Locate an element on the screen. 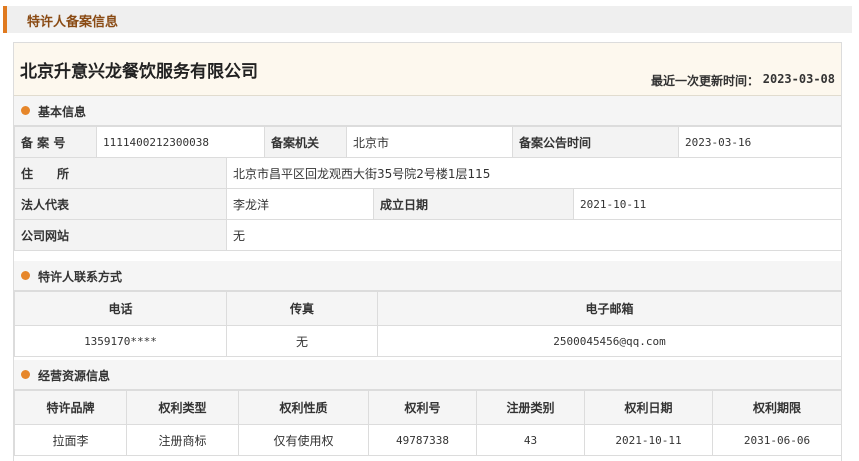 The width and height of the screenshot is (859, 461). update-date: 2023-03-08 is located at coordinates (798, 79).